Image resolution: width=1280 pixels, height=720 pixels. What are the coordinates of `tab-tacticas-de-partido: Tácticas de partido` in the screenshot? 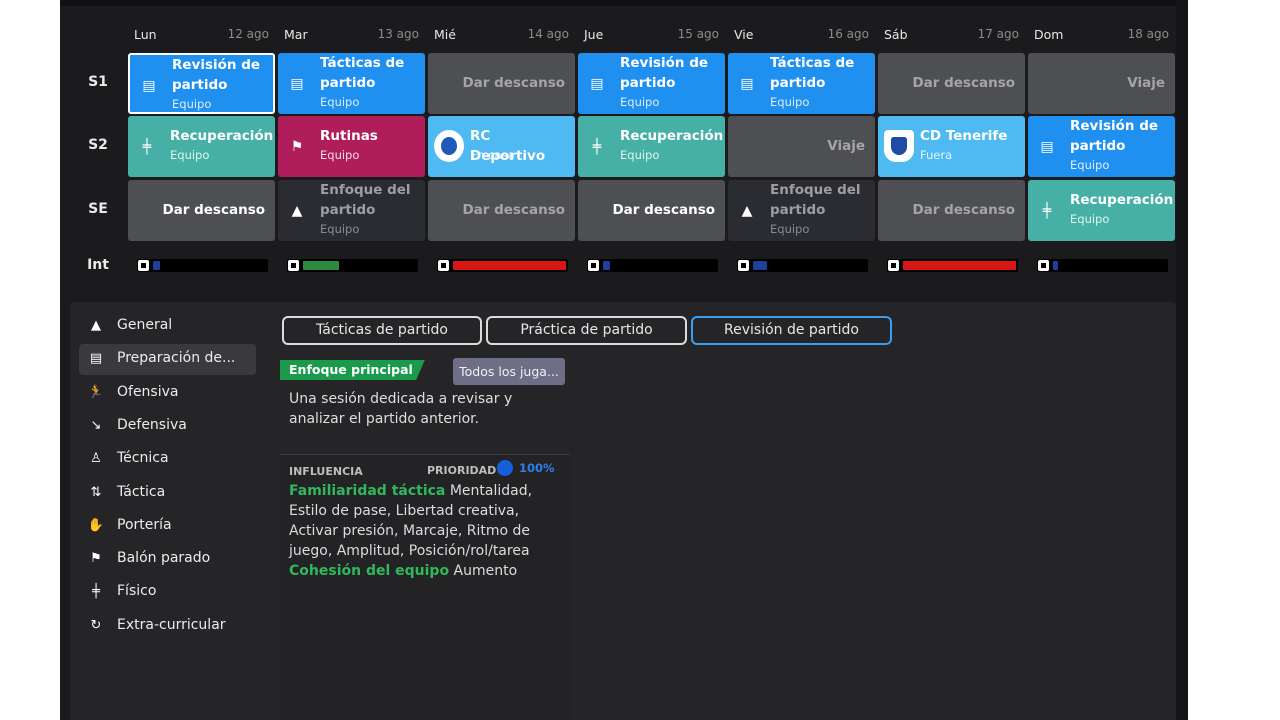 It's located at (382, 330).